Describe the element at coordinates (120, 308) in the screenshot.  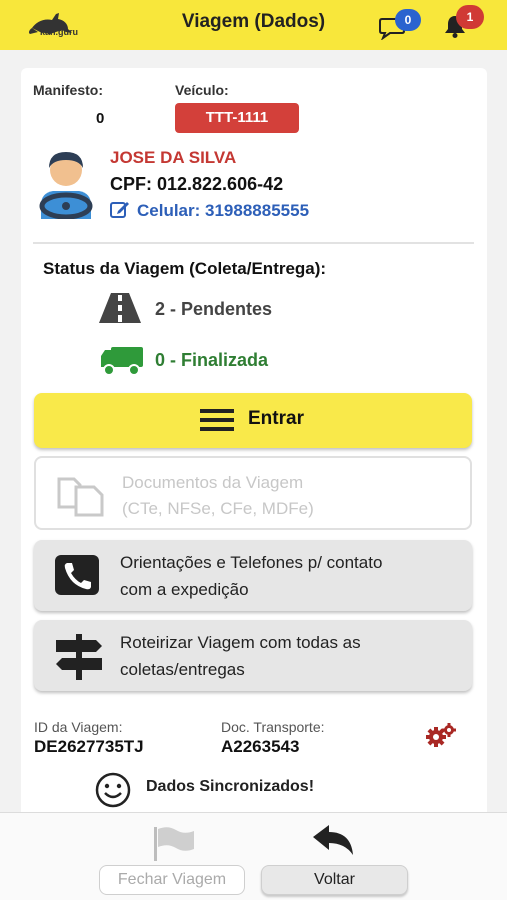
I see `road-icon` at that location.